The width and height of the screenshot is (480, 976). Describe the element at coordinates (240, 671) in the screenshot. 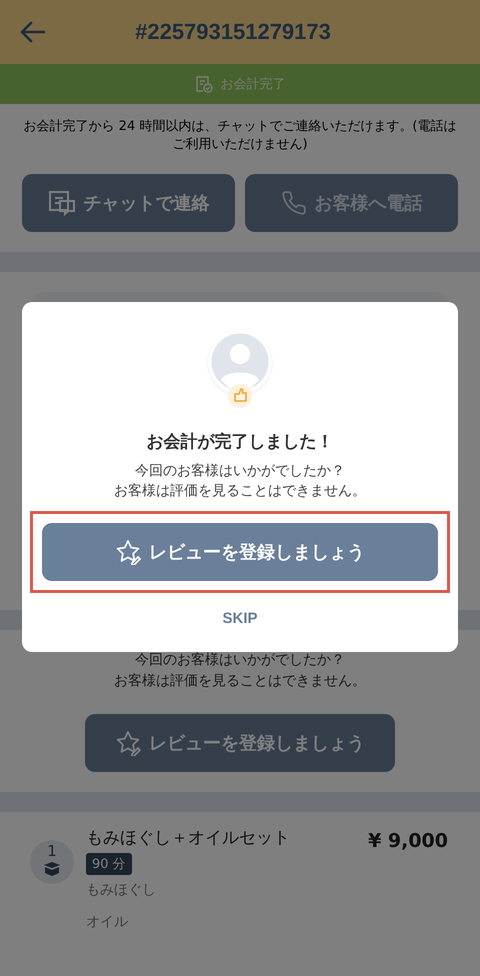

I see `review-message: 今回のお客様はいかがでしたか？ お客様は評価を見ることはできません。` at that location.